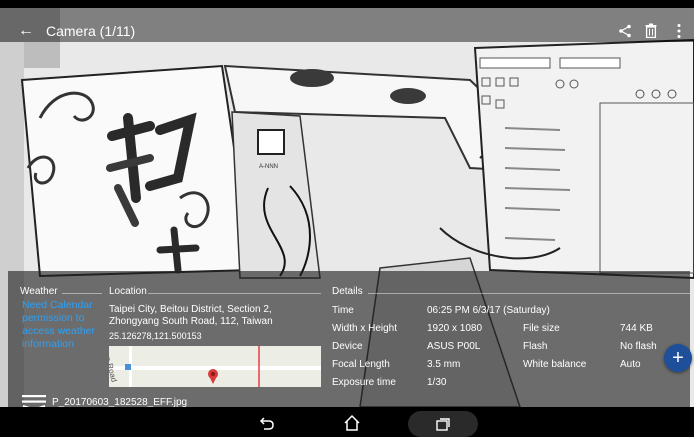  I want to click on weather-divider, so click(82, 293).